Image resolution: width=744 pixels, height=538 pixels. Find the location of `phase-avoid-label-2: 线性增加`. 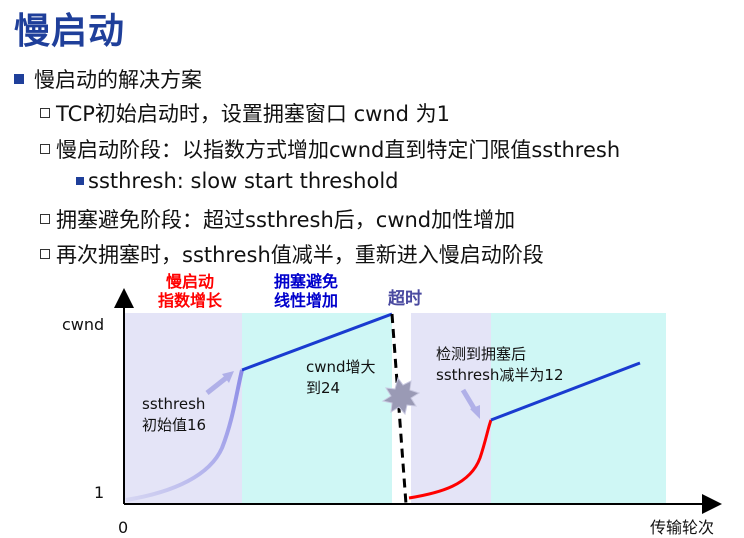

phase-avoid-label-2: 线性增加 is located at coordinates (306, 300).